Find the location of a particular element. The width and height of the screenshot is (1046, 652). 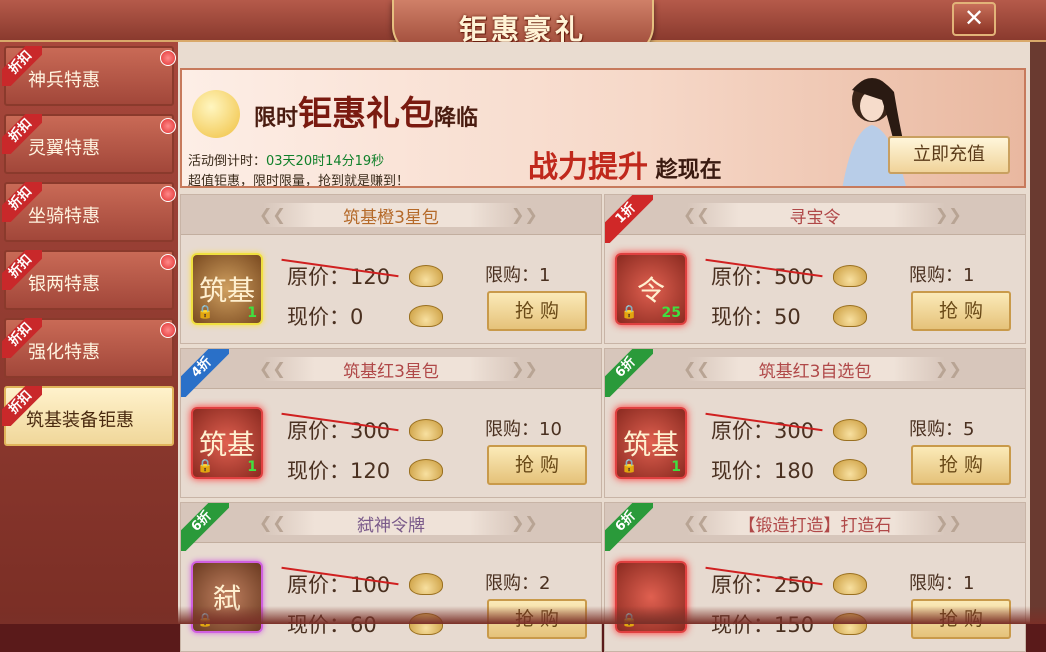

sidebar-item-label: 强化特惠 is located at coordinates (64, 352).